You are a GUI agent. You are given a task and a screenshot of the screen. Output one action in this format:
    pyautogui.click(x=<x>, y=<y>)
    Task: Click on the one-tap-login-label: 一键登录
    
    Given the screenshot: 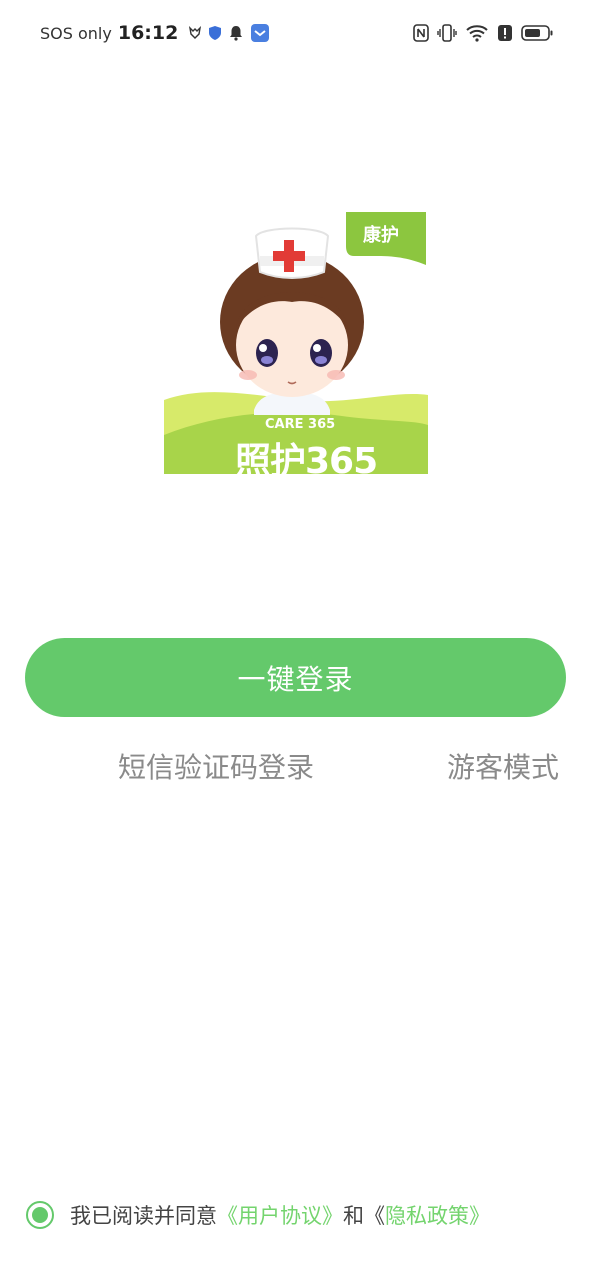 What is the action you would take?
    pyautogui.click(x=295, y=679)
    